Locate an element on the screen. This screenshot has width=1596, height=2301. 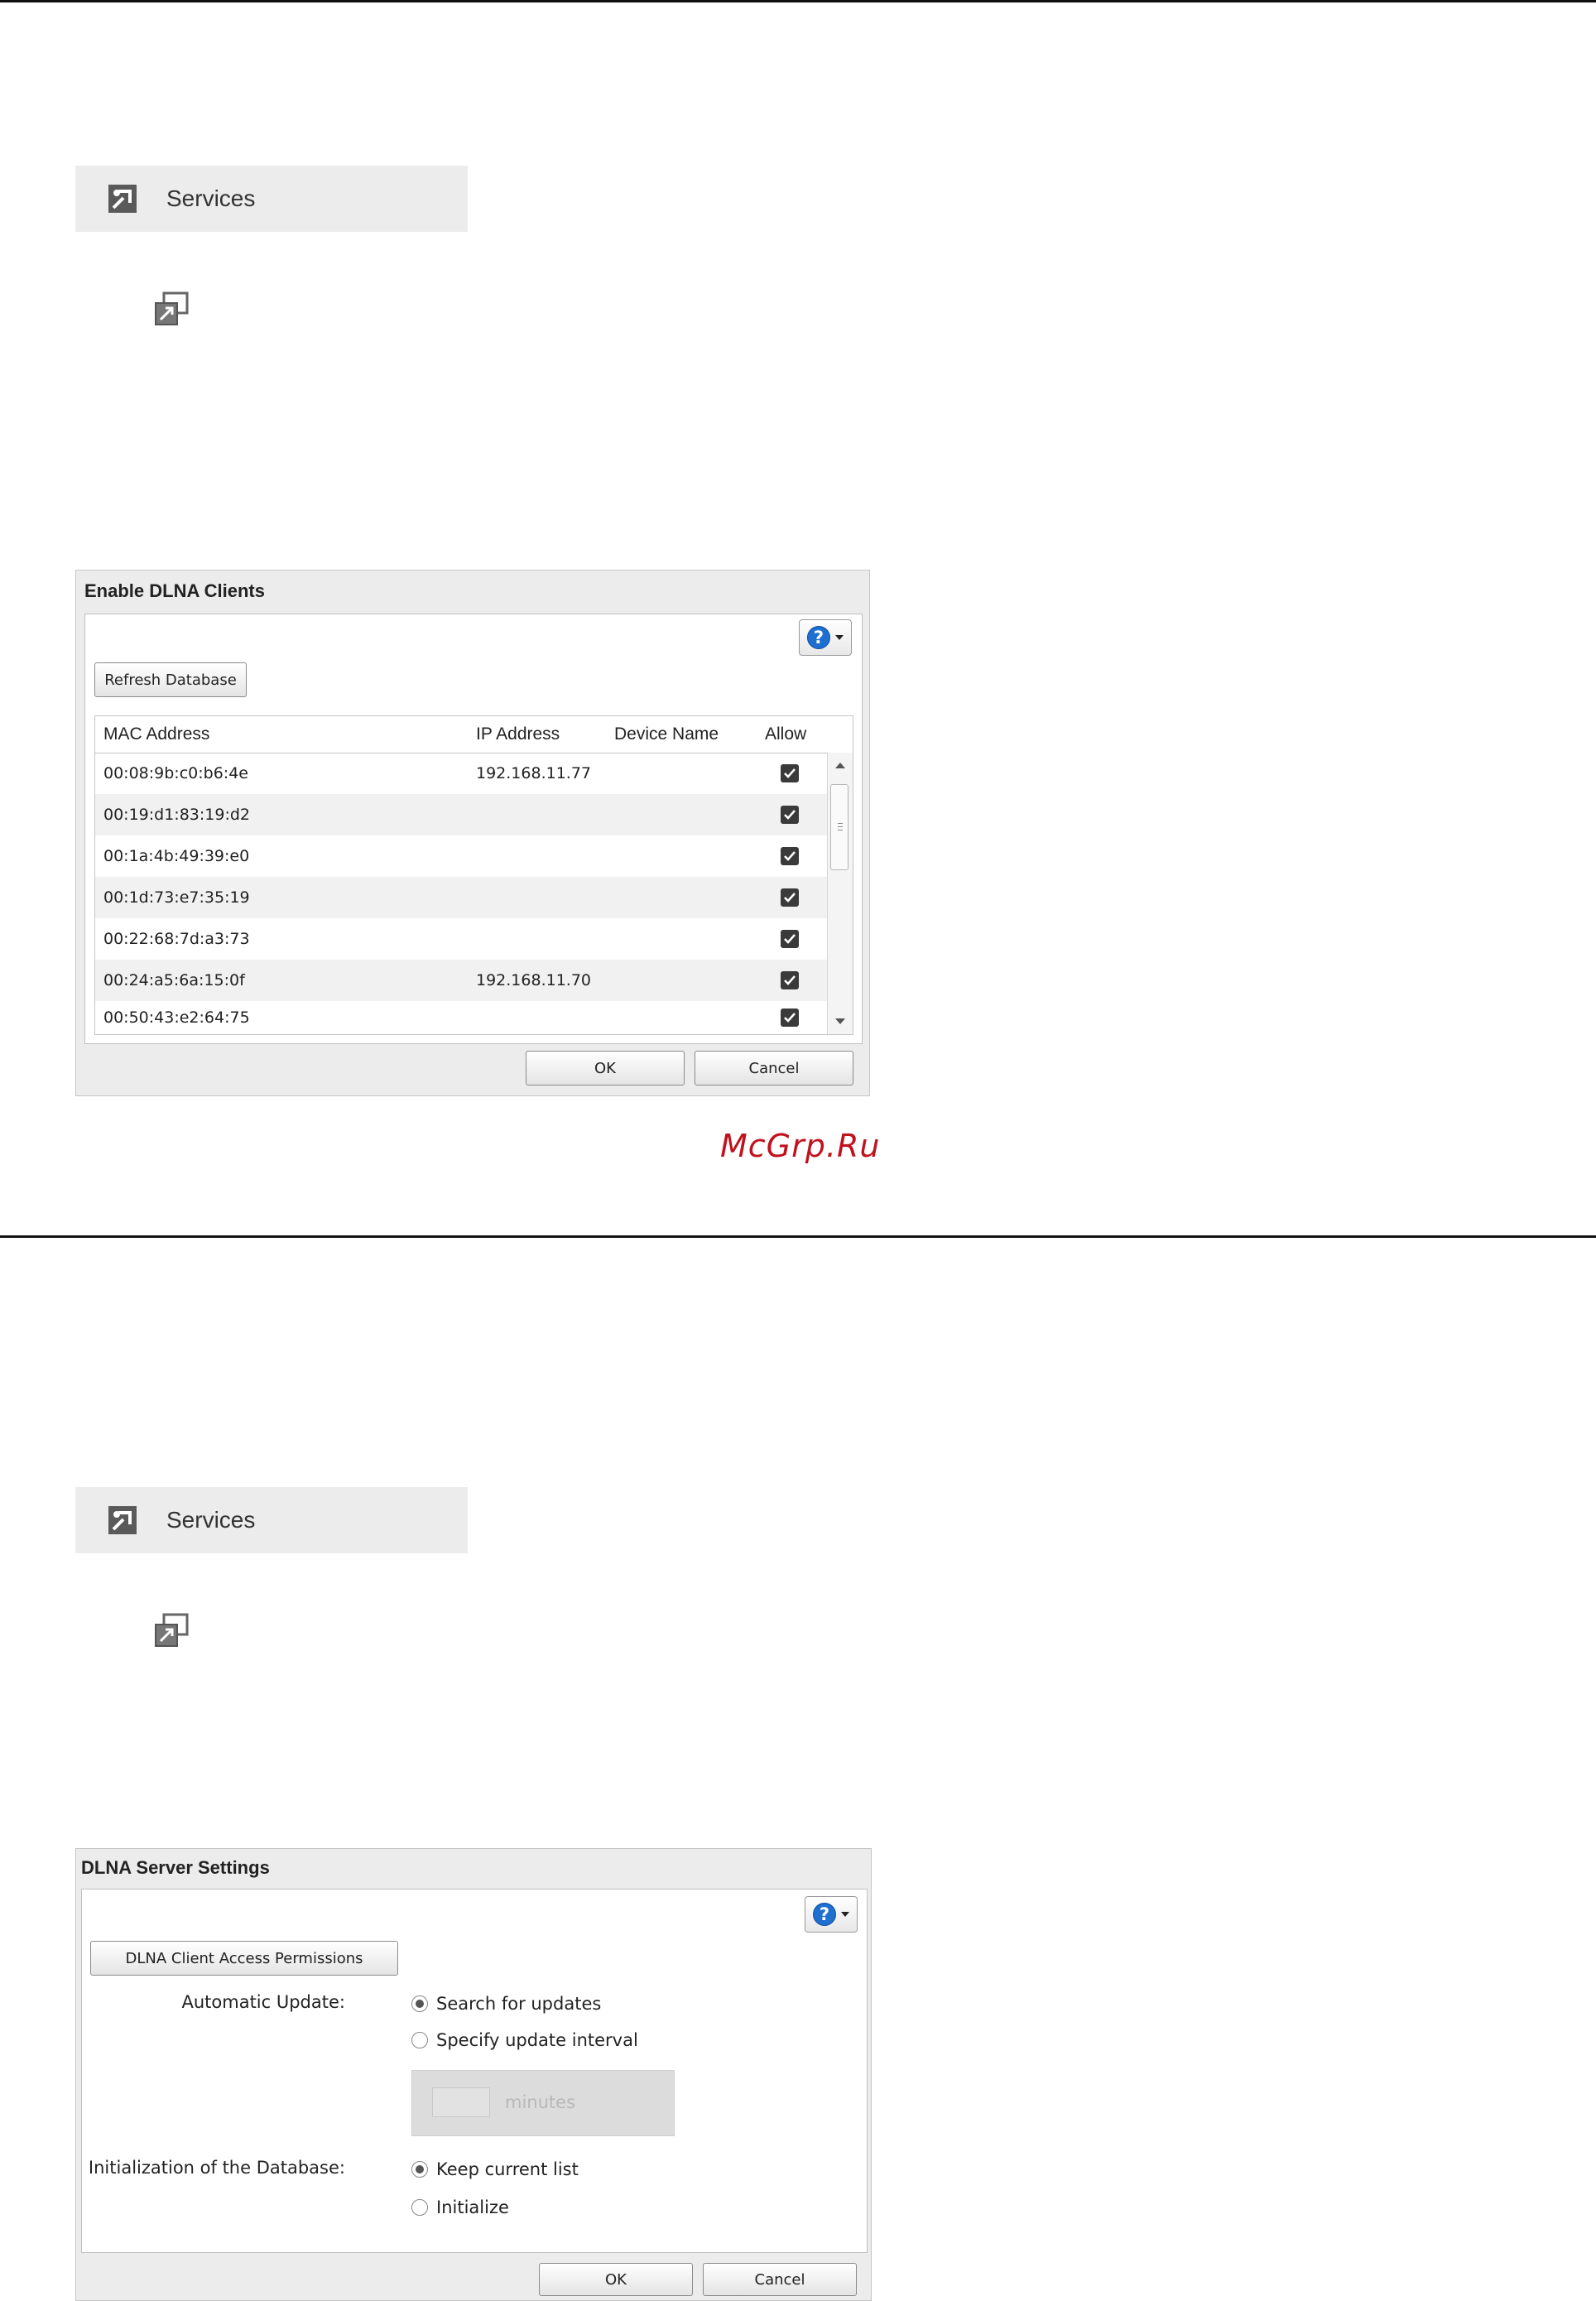
column-allow: Allow is located at coordinates (785, 734).